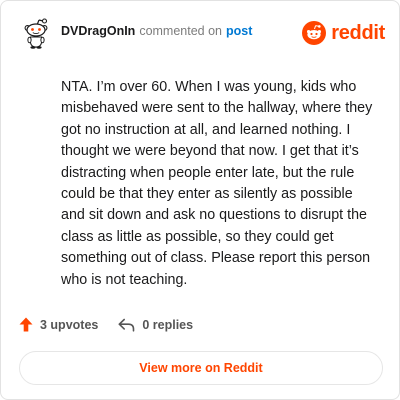 Image resolution: width=400 pixels, height=400 pixels. What do you see at coordinates (26, 324) in the screenshot?
I see `upvote-arrow-icon` at bounding box center [26, 324].